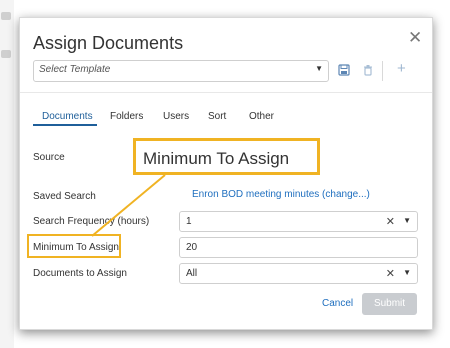 The height and width of the screenshot is (348, 450). What do you see at coordinates (74, 246) in the screenshot?
I see `minimum-to-assign-highlight` at bounding box center [74, 246].